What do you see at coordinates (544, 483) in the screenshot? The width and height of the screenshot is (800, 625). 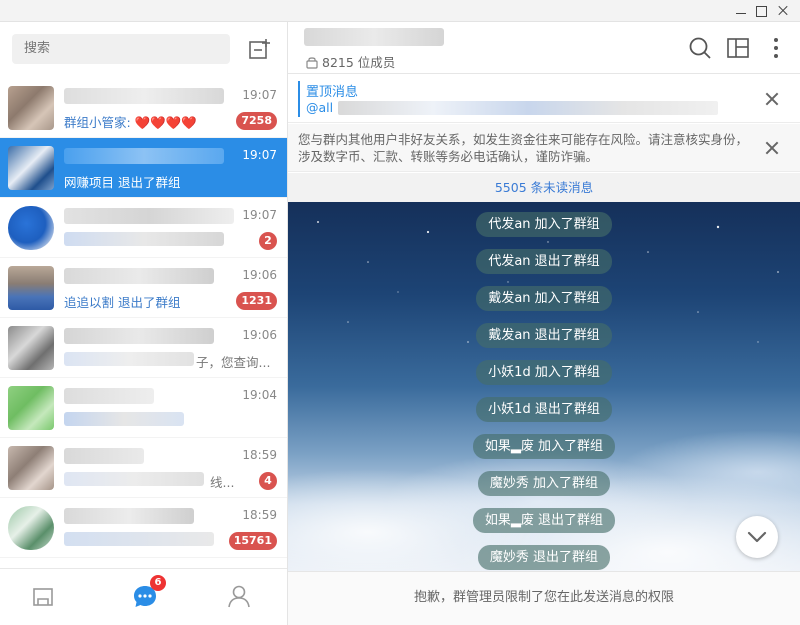 I see `system-message: 魔妙秀 加入了群组` at bounding box center [544, 483].